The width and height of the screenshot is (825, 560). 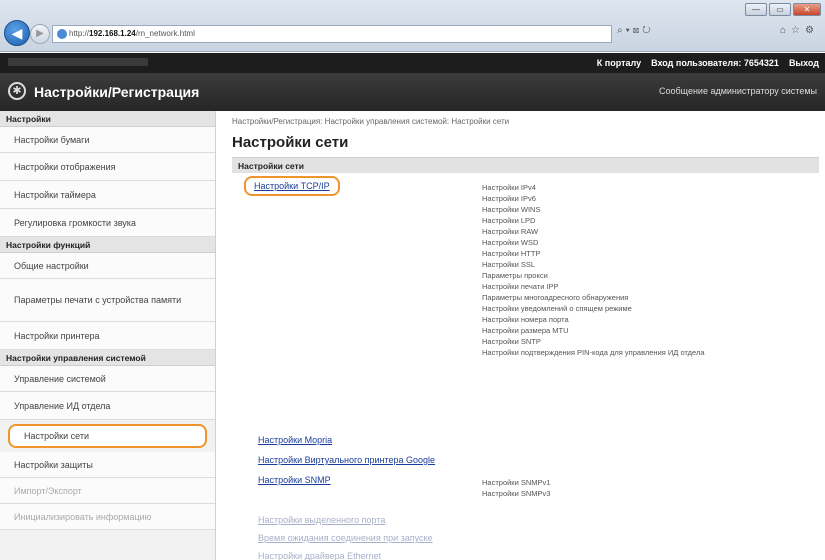 What do you see at coordinates (715, 63) in the screenshot?
I see `user-label: Вход пользователя: 7654321` at bounding box center [715, 63].